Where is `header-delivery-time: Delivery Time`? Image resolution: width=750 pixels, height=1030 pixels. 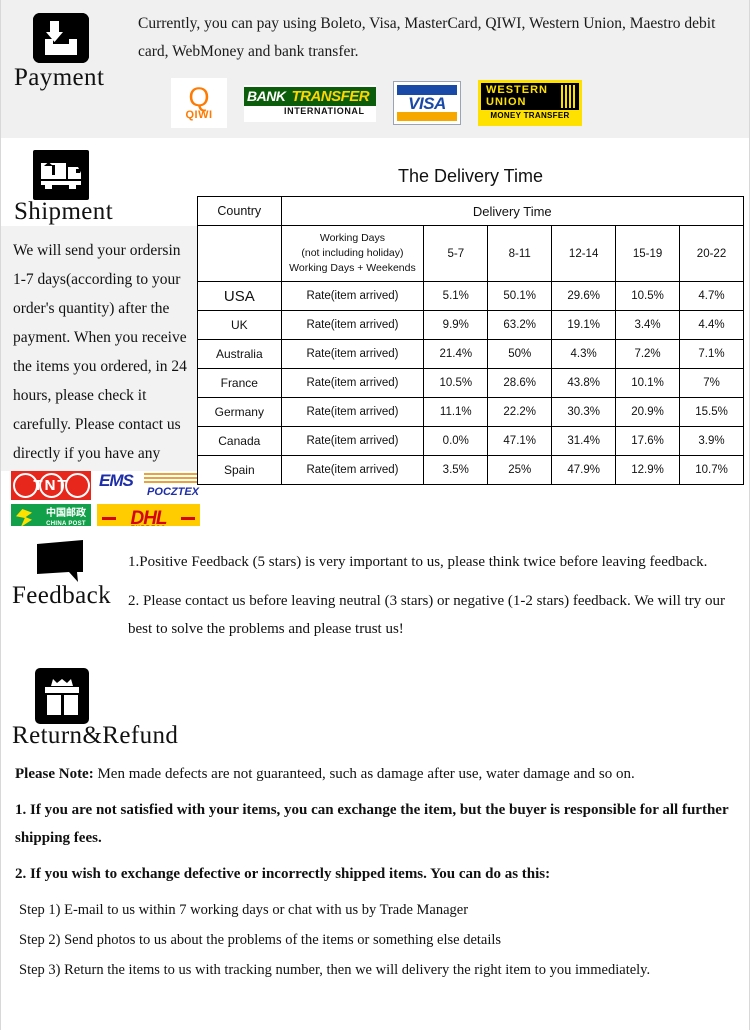 header-delivery-time: Delivery Time is located at coordinates (512, 211).